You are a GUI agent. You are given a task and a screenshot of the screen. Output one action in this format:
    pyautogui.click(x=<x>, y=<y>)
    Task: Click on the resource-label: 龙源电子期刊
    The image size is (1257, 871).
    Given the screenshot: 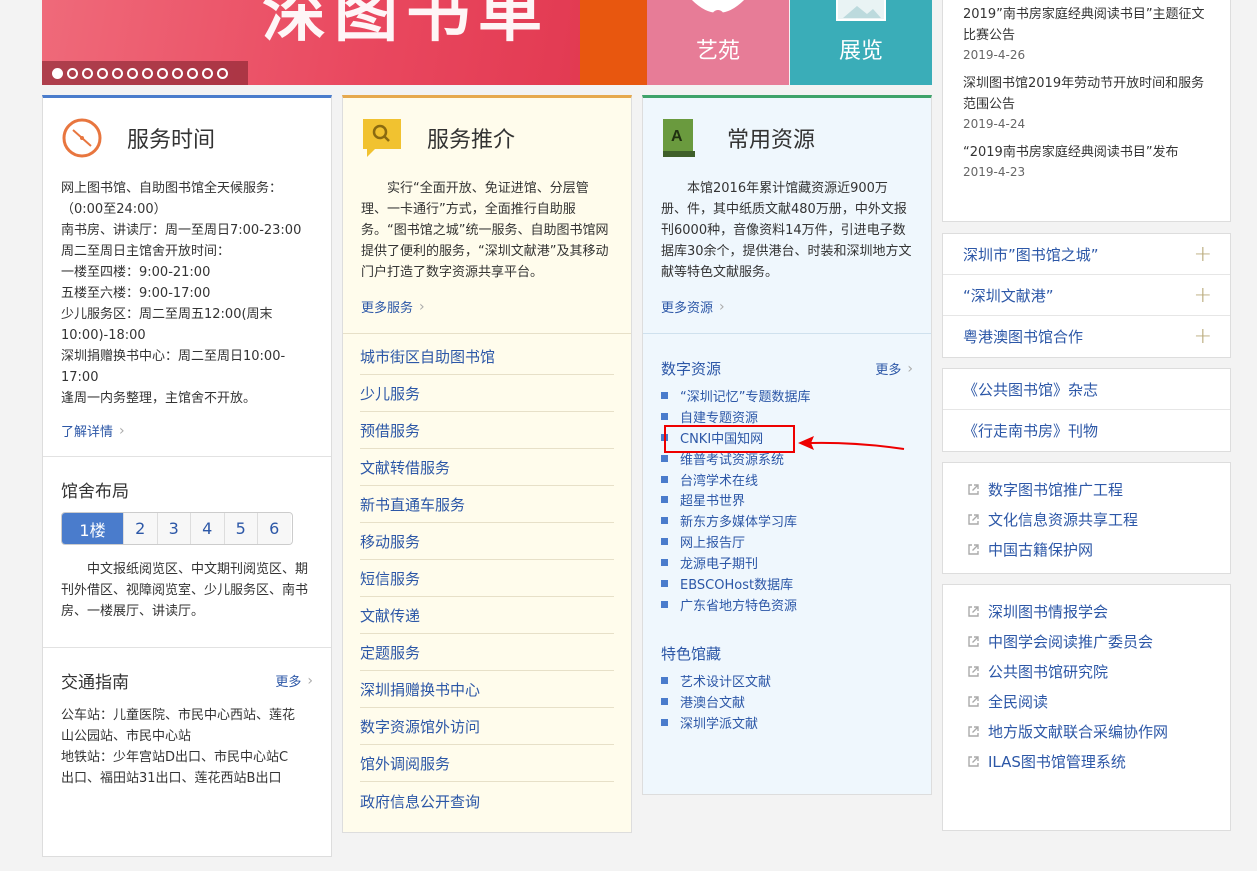 What is the action you would take?
    pyautogui.click(x=719, y=562)
    